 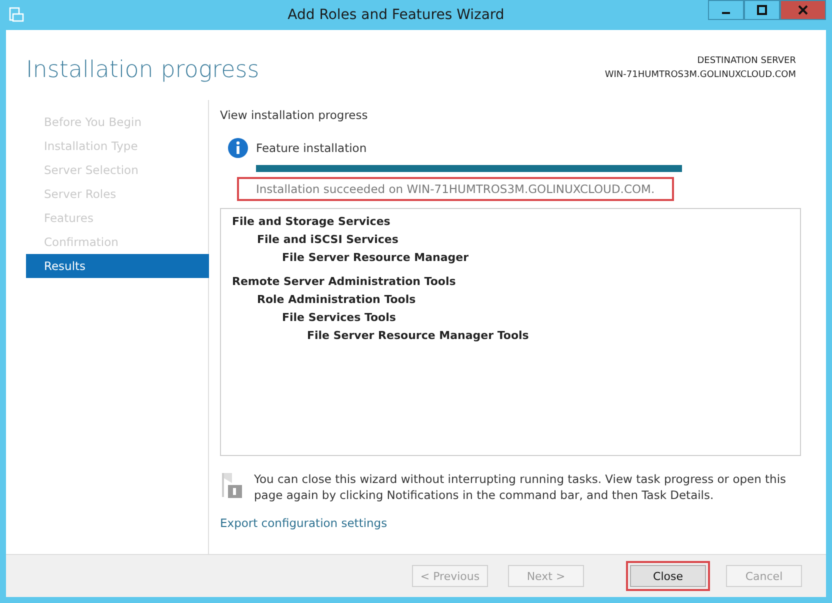 I want to click on close-icon, so click(x=803, y=10).